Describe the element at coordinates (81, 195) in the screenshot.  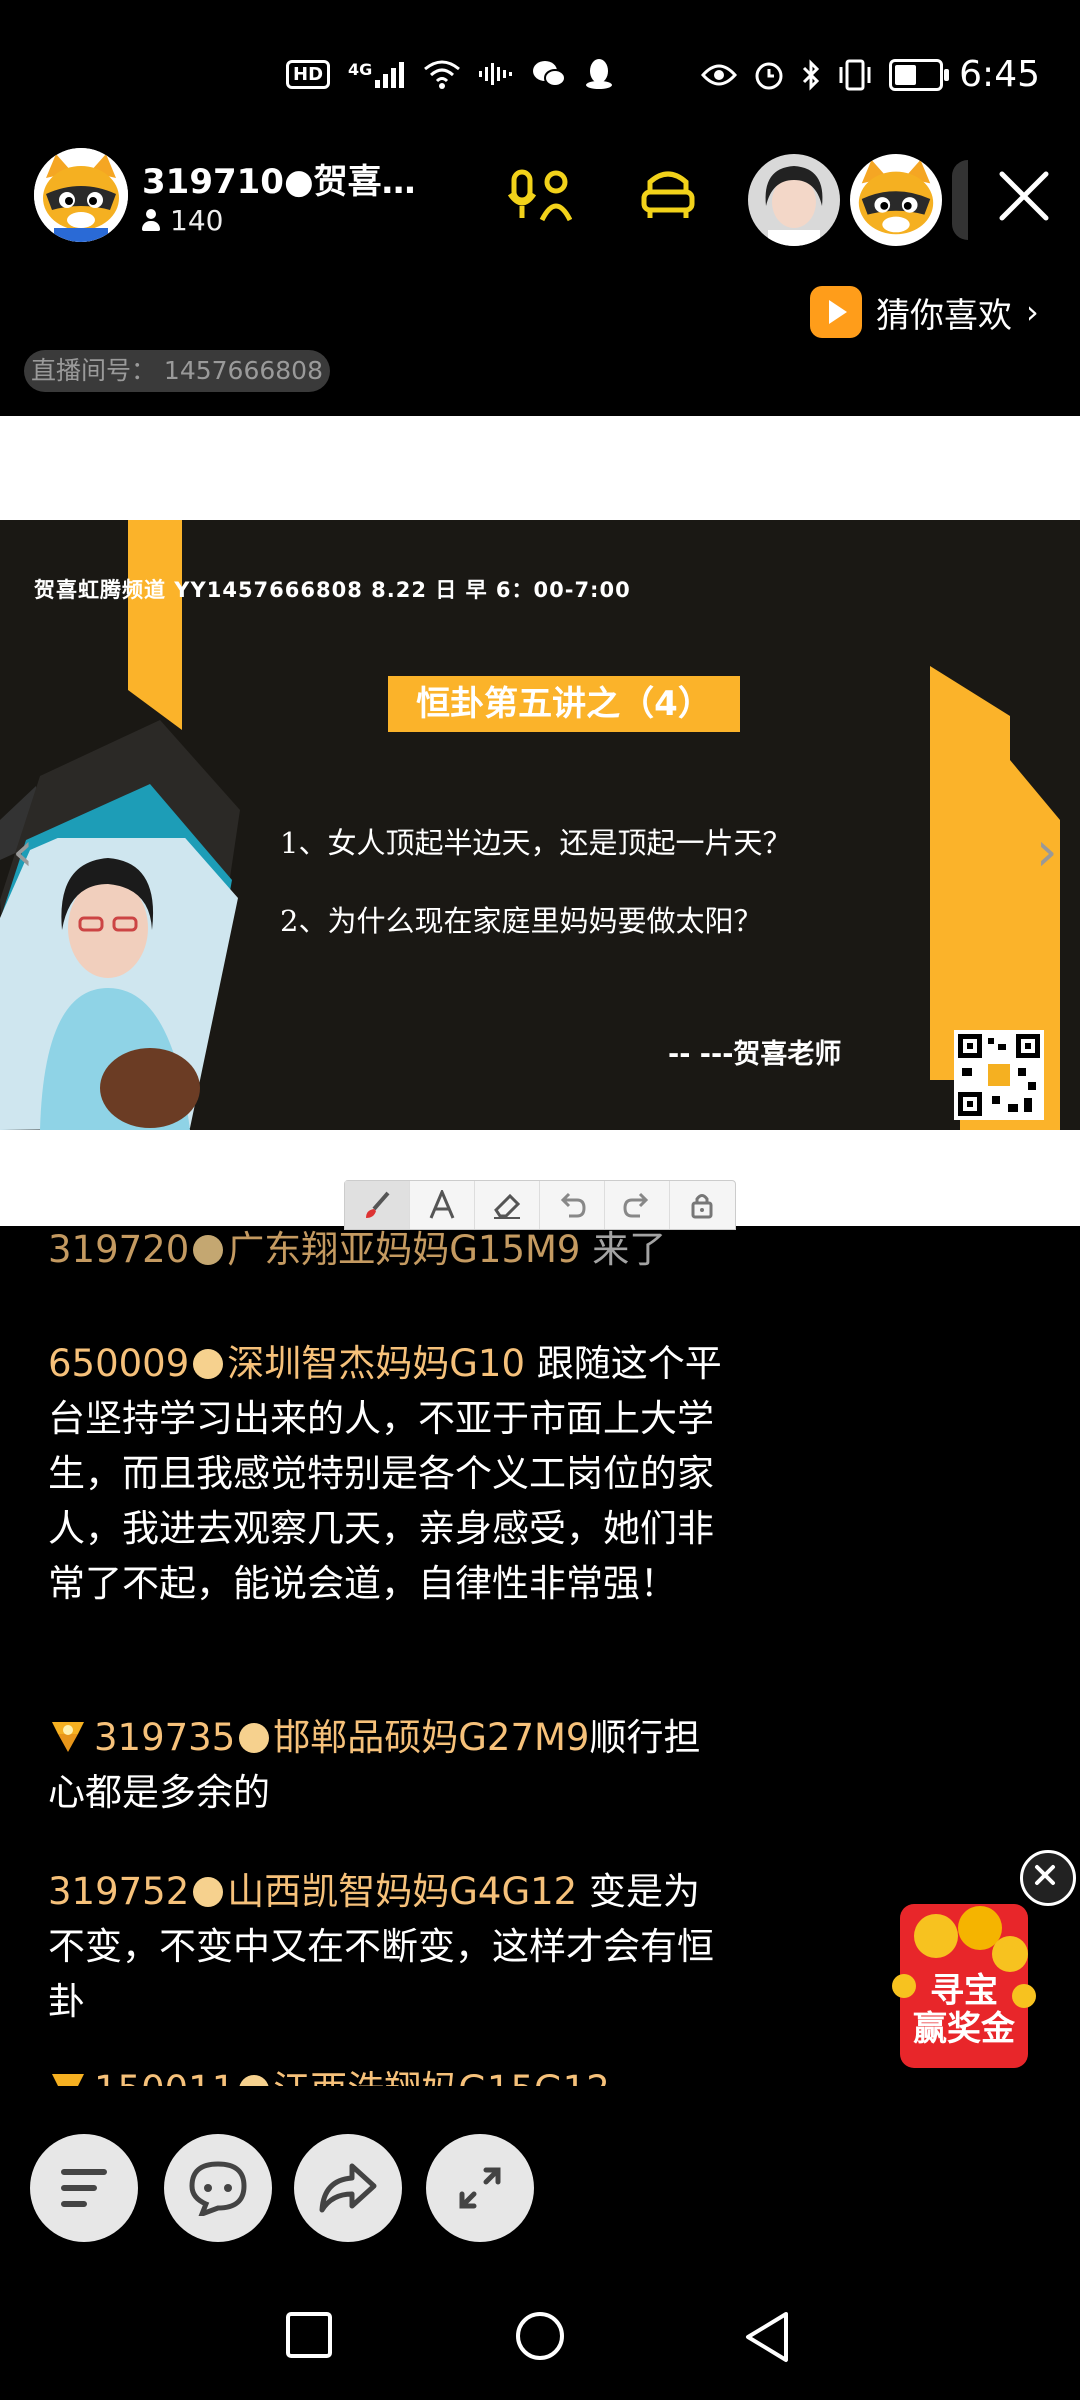
I see `host-avatar` at that location.